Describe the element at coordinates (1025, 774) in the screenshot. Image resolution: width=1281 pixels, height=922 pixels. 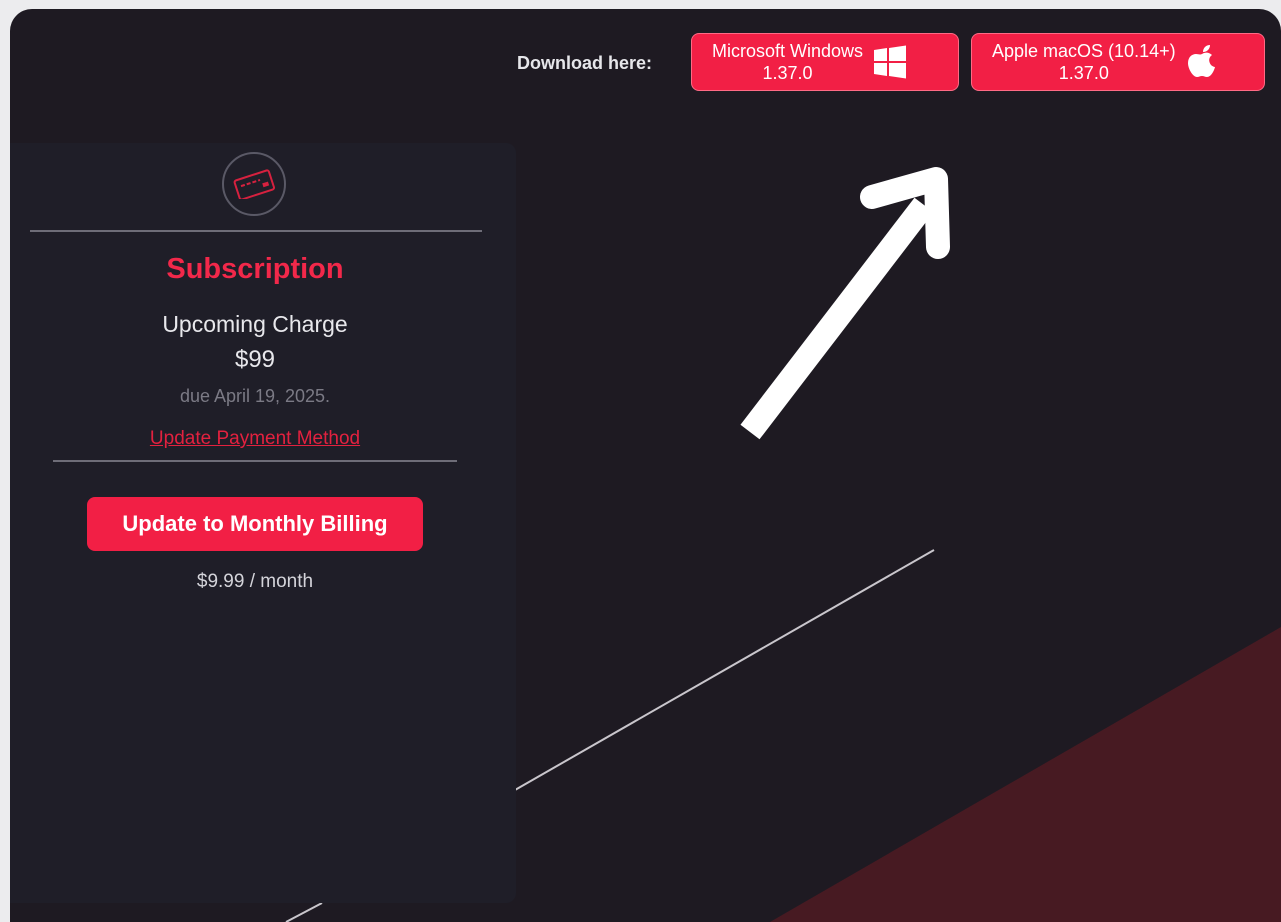
I see `red-wedge` at that location.